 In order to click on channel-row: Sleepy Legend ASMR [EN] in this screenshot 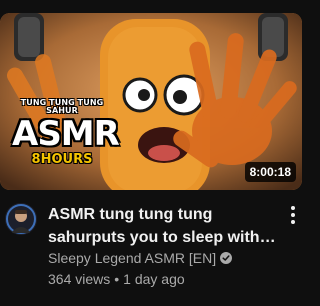, I will do `click(140, 258)`.